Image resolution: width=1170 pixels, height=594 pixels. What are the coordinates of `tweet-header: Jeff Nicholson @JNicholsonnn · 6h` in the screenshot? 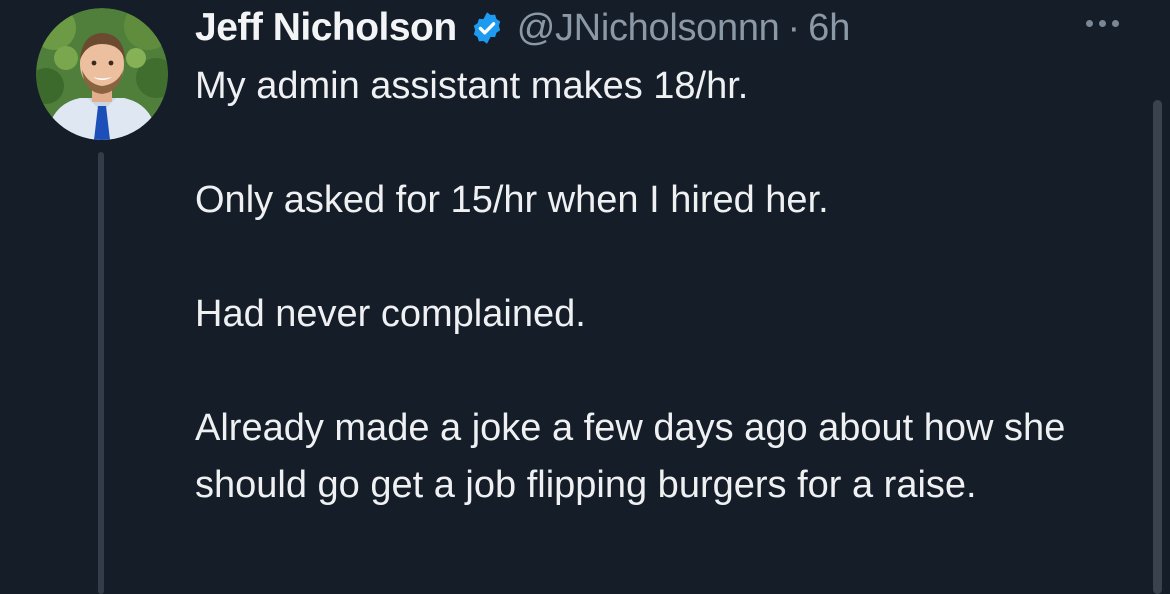 It's located at (522, 28).